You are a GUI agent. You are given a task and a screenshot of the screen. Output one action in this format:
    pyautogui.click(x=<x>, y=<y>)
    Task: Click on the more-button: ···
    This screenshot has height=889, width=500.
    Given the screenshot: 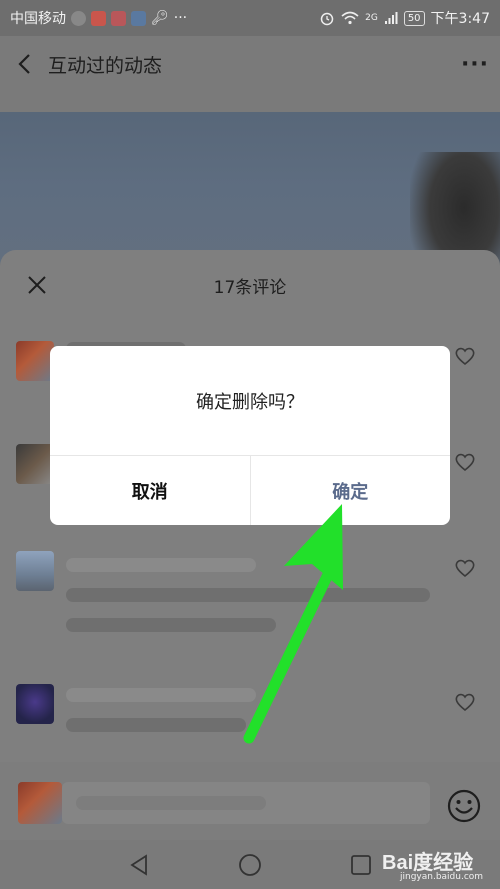 What is the action you would take?
    pyautogui.click(x=475, y=64)
    